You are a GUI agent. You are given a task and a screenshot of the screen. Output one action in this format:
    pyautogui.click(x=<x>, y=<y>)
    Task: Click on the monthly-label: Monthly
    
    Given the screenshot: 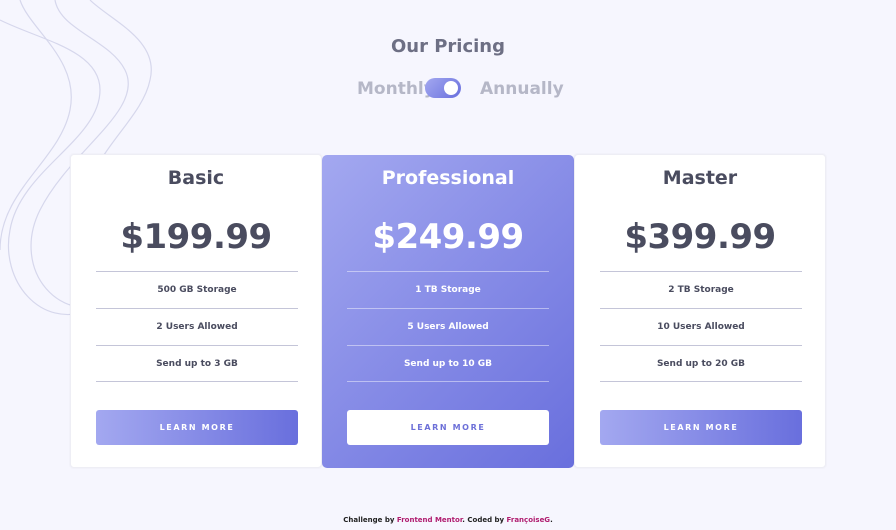 What is the action you would take?
    pyautogui.click(x=396, y=89)
    